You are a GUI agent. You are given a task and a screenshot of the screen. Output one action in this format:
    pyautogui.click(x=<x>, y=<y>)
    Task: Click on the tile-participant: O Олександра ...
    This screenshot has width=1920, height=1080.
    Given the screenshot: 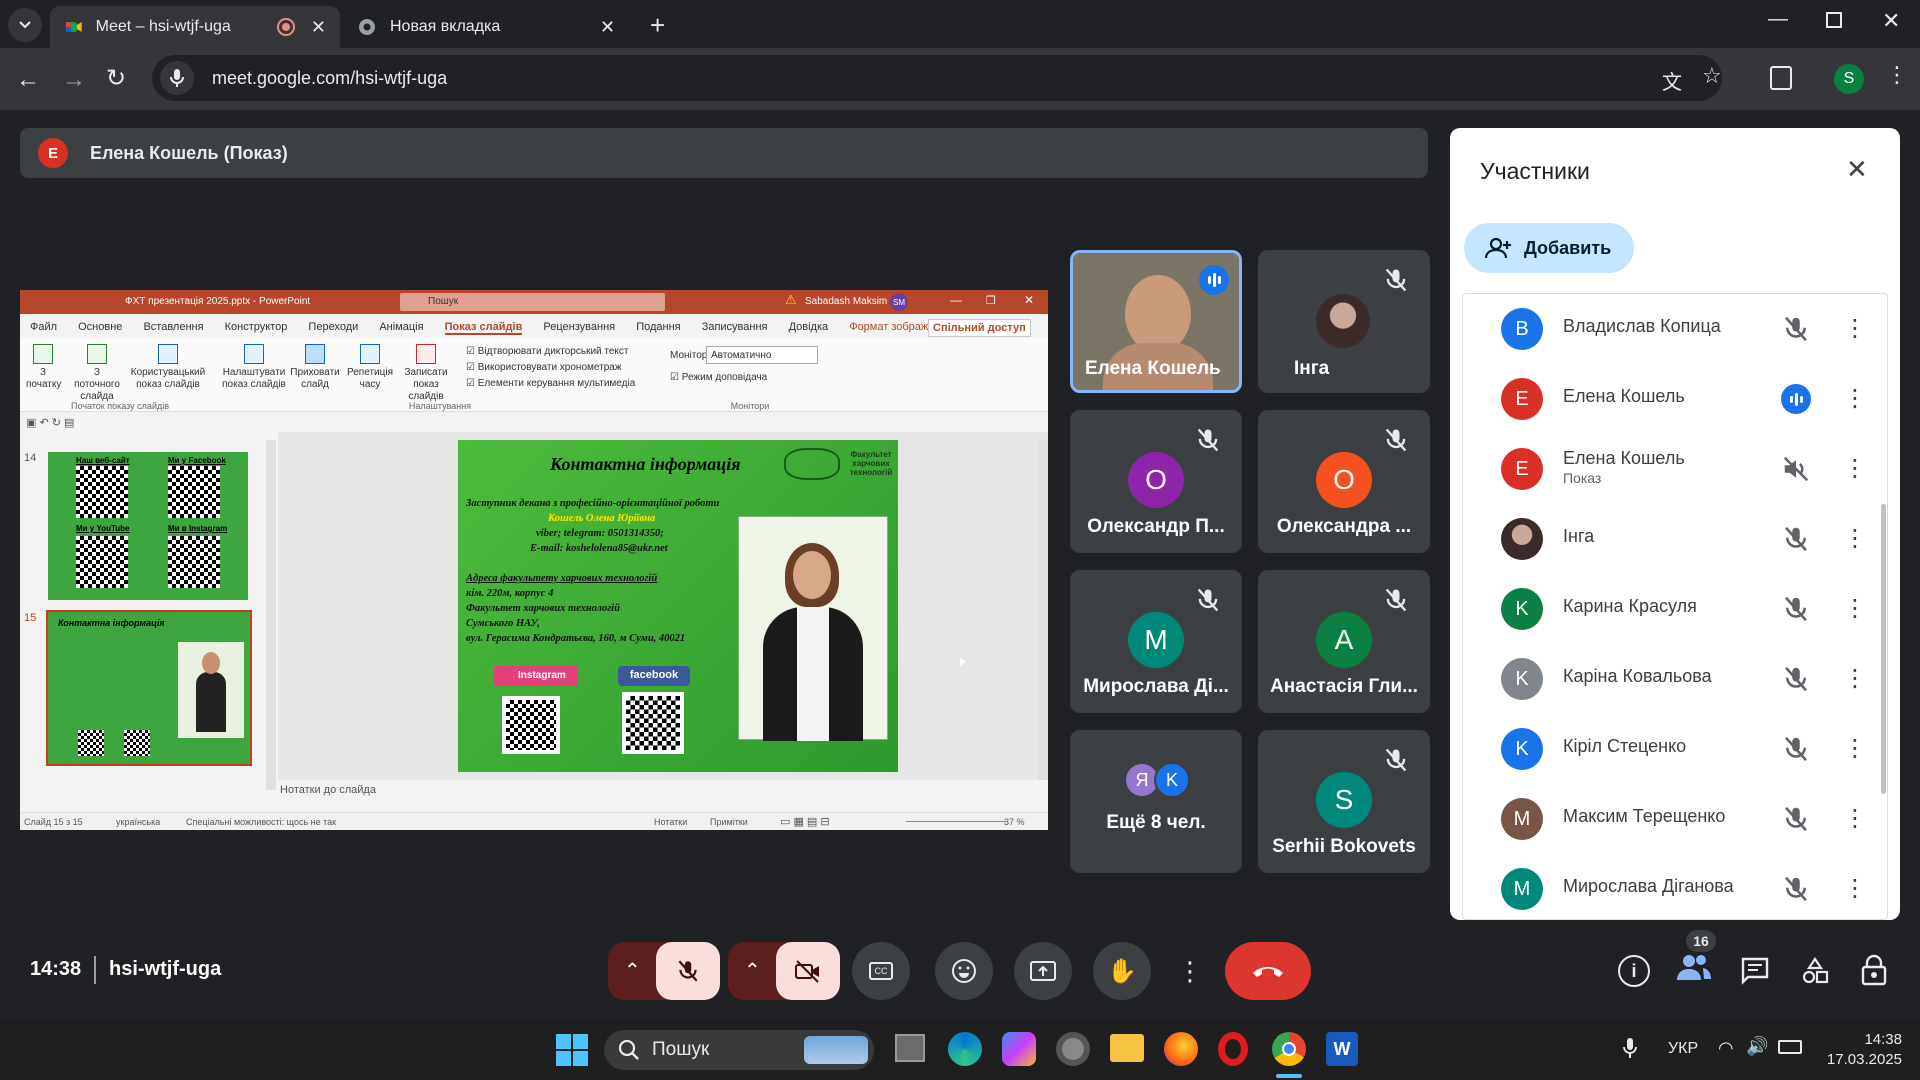 What is the action you would take?
    pyautogui.click(x=1344, y=481)
    